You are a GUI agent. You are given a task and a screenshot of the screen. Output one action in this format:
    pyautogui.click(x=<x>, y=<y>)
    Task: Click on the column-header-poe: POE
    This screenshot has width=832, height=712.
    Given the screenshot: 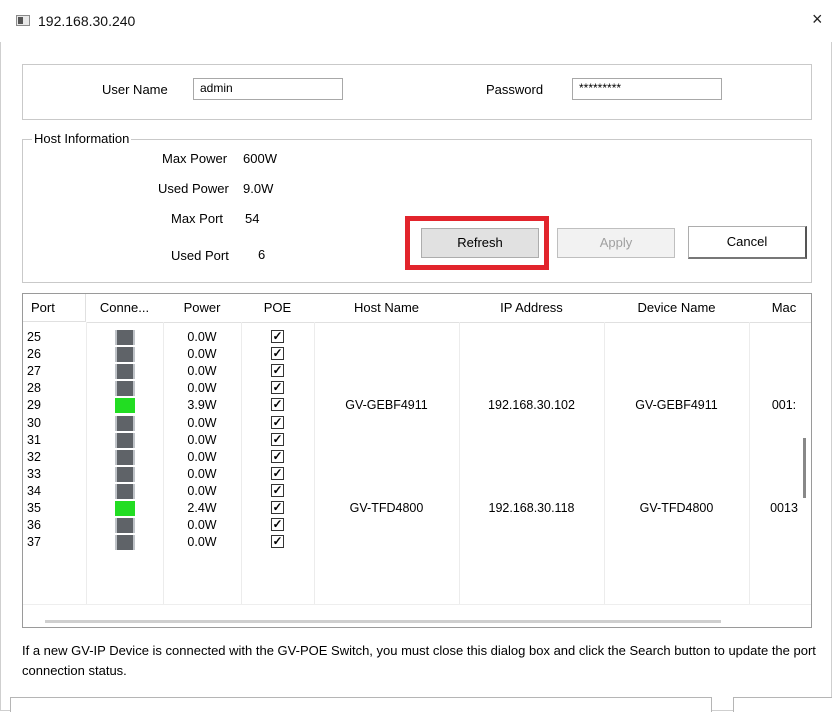 What is the action you would take?
    pyautogui.click(x=278, y=308)
    